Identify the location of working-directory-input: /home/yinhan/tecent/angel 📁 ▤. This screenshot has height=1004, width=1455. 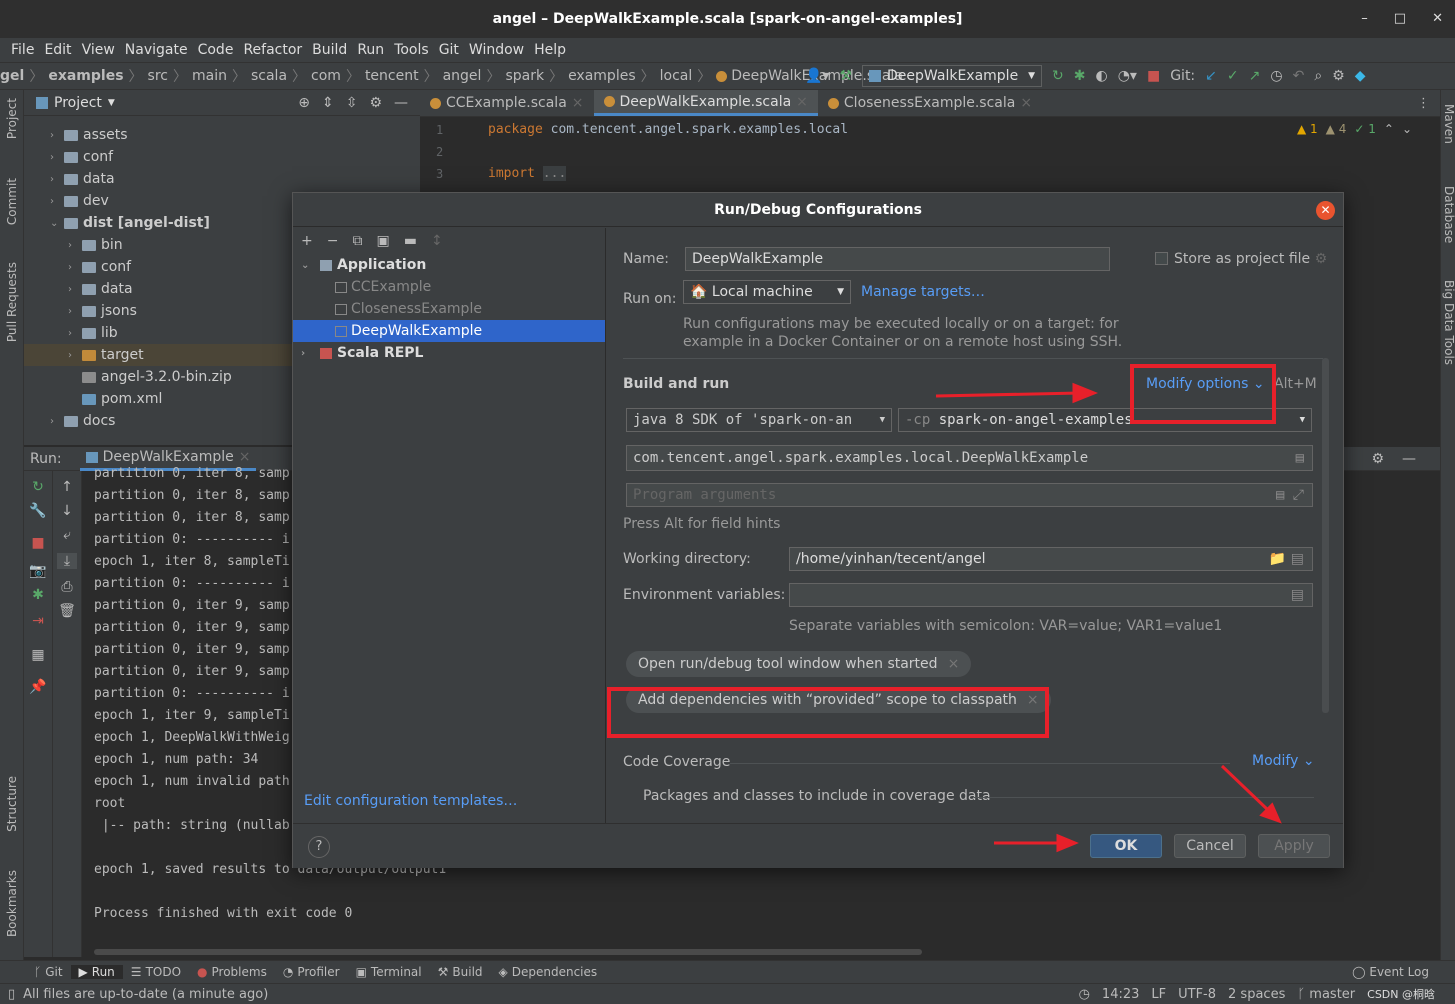
(1051, 559).